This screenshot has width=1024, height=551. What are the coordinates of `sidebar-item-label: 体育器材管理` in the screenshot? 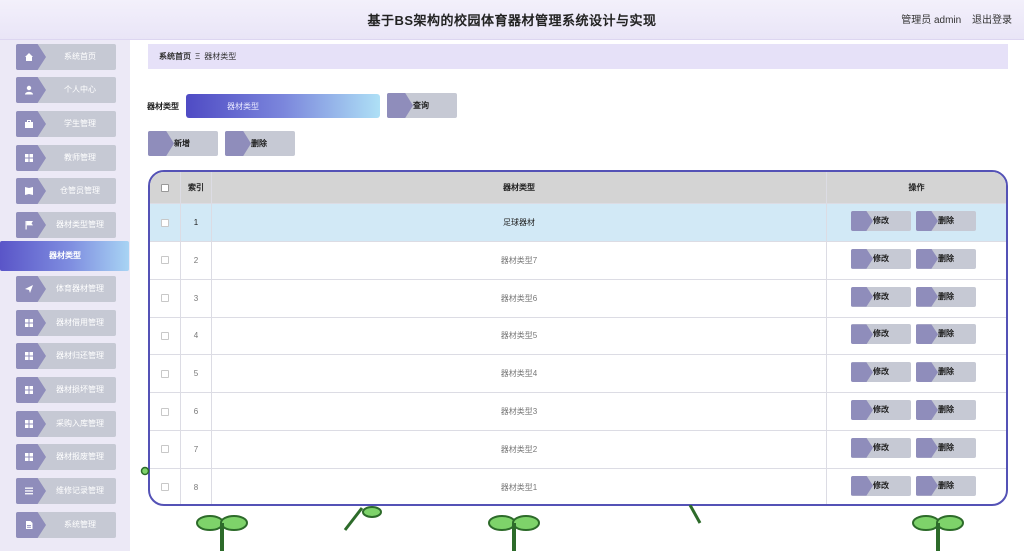 It's located at (80, 288).